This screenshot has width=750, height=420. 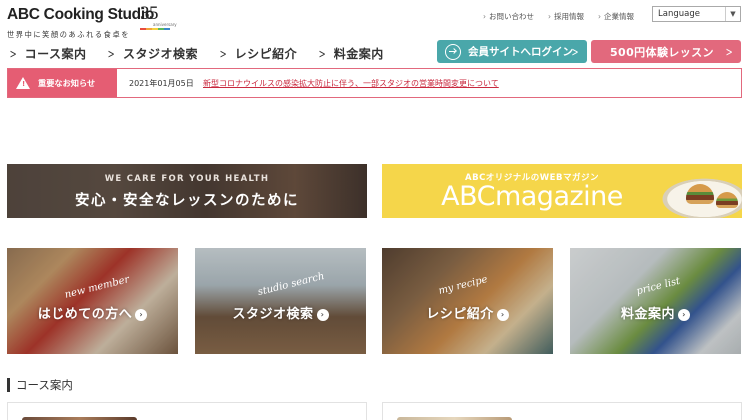 I want to click on util-link-recruit: › 採用情報, so click(x=566, y=16).